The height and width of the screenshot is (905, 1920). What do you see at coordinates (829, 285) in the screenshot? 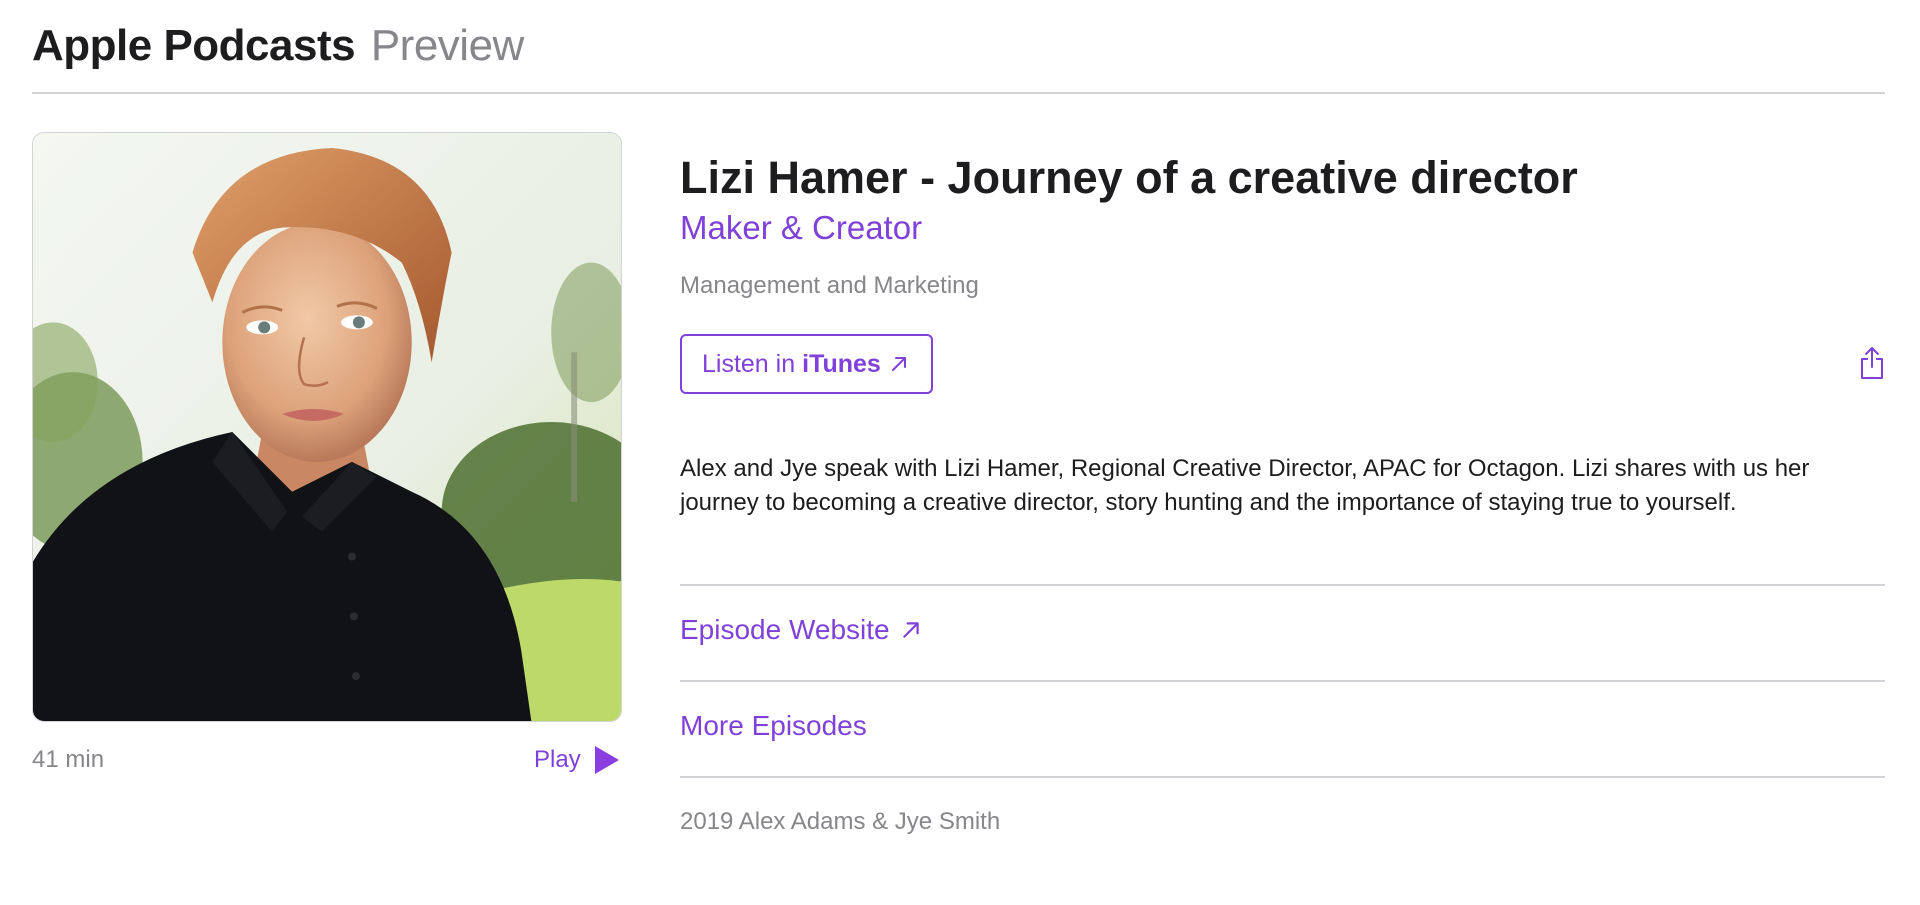
I see `episode-category: Management and Marketing` at bounding box center [829, 285].